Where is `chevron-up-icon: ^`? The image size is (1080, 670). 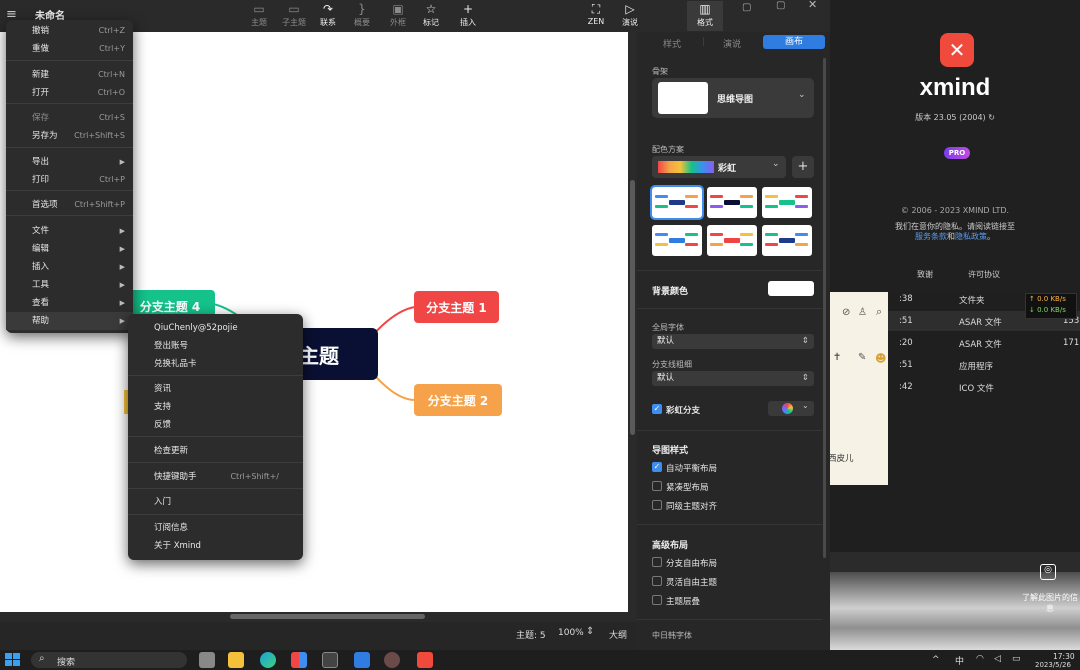
chevron-up-icon: ^ is located at coordinates (936, 660).